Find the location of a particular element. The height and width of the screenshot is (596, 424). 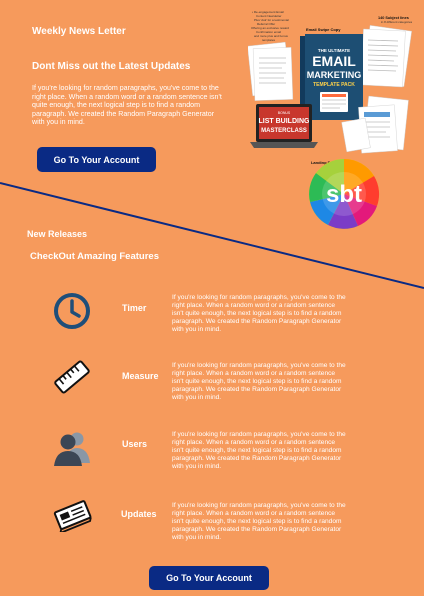

masterclass-label-2: LIST BUILDING is located at coordinates (284, 121).